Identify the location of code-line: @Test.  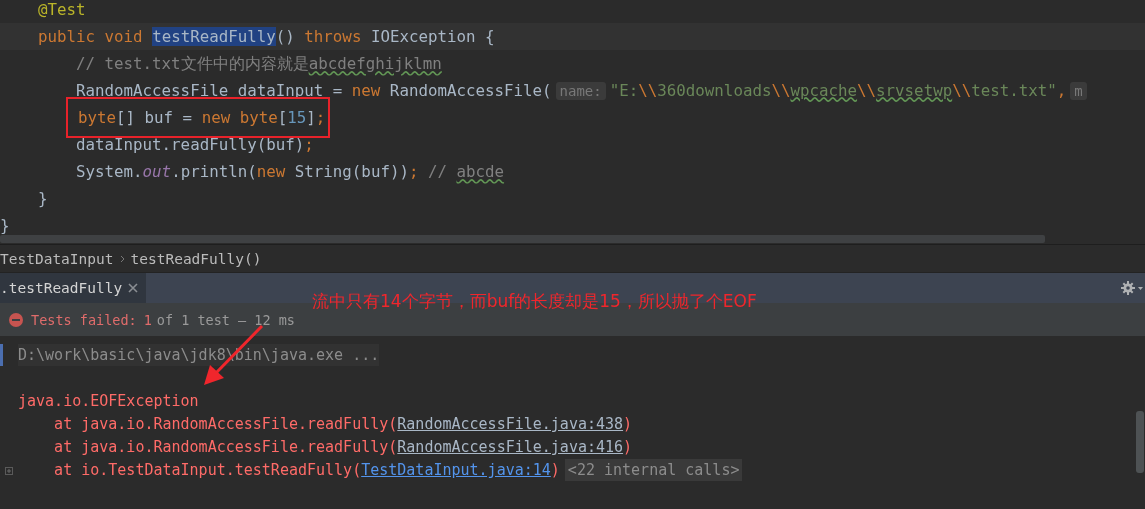
(62, 10).